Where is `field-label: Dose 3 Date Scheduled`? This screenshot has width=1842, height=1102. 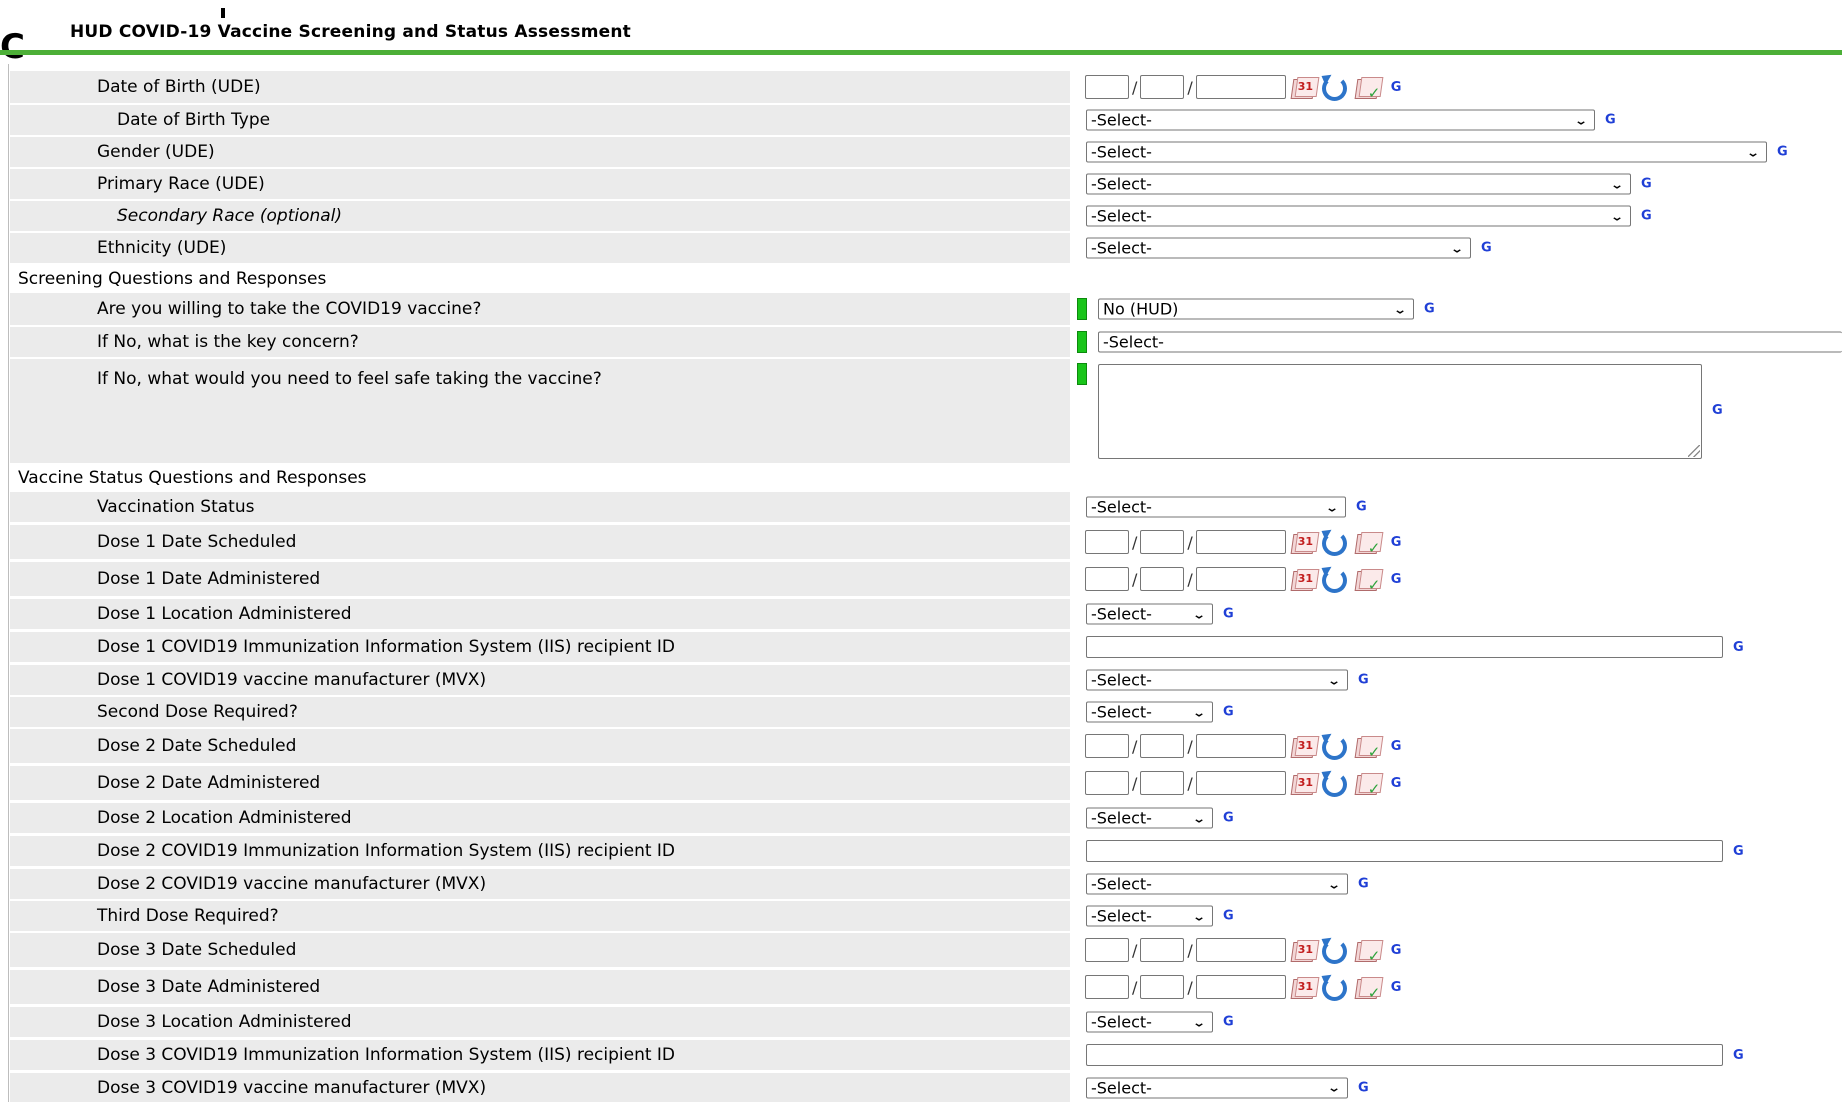
field-label: Dose 3 Date Scheduled is located at coordinates (197, 950).